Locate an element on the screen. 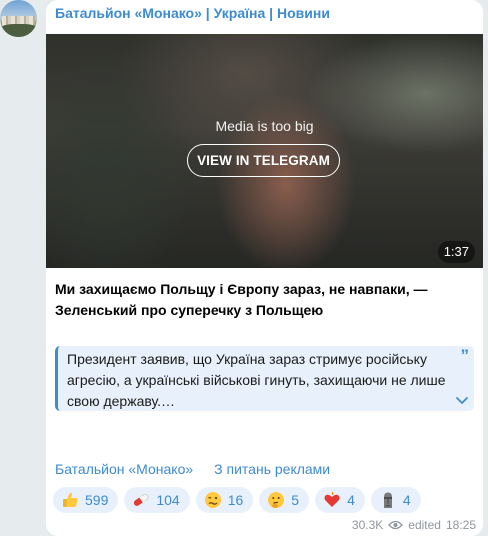 The width and height of the screenshot is (488, 536). quote-icon: ” is located at coordinates (465, 355).